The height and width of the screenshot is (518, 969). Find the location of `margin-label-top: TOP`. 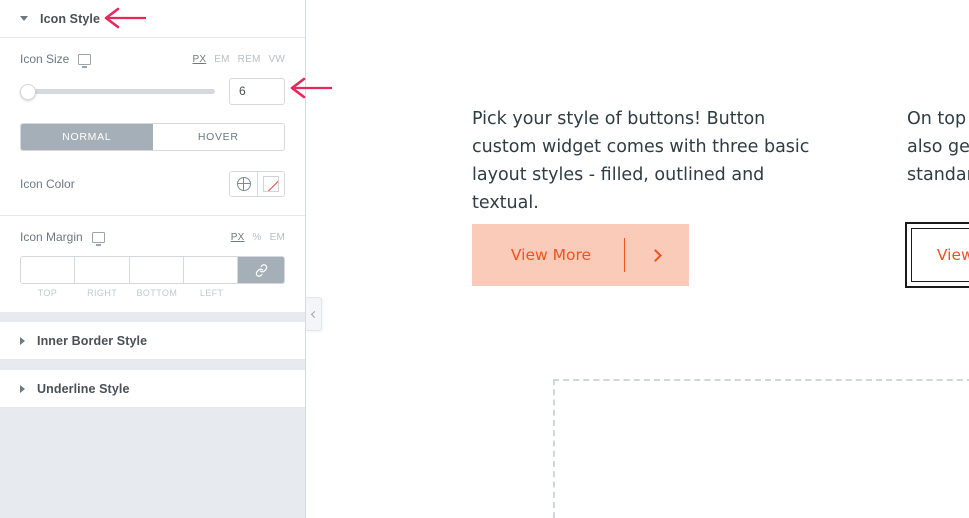

margin-label-top: TOP is located at coordinates (47, 293).